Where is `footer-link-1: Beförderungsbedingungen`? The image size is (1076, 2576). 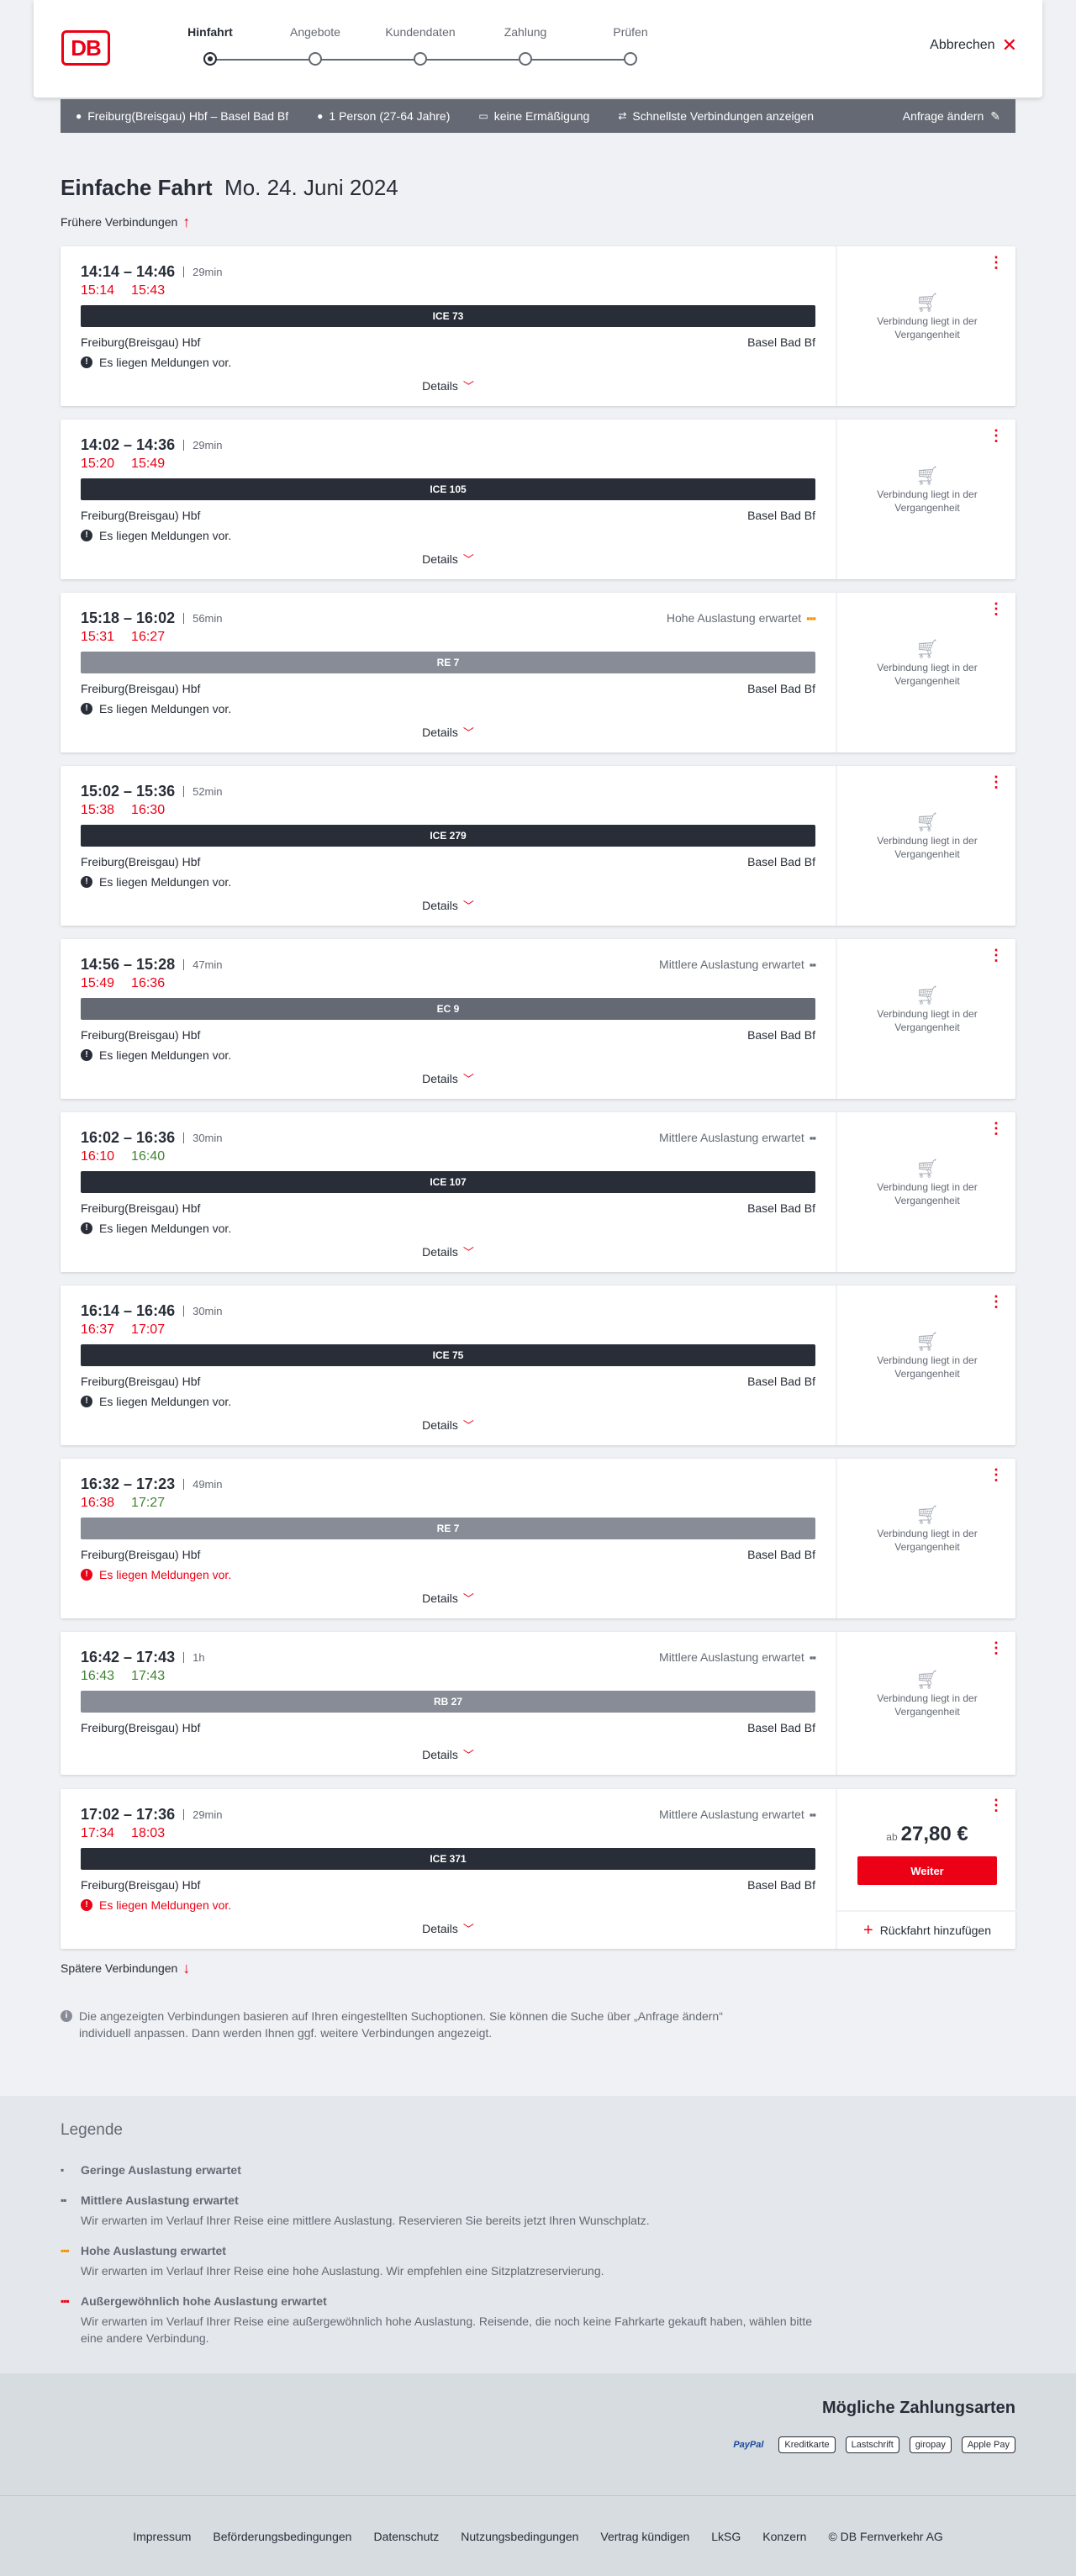 footer-link-1: Beförderungsbedingungen is located at coordinates (282, 2536).